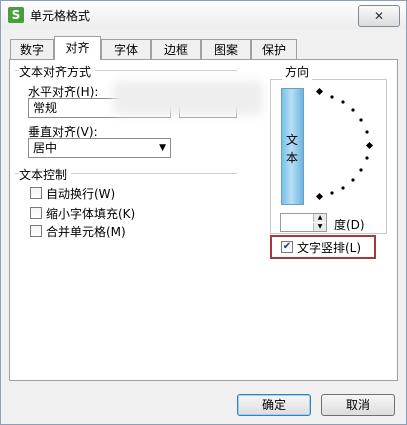  Describe the element at coordinates (32, 49) in the screenshot. I see `tab-number: 数字` at that location.